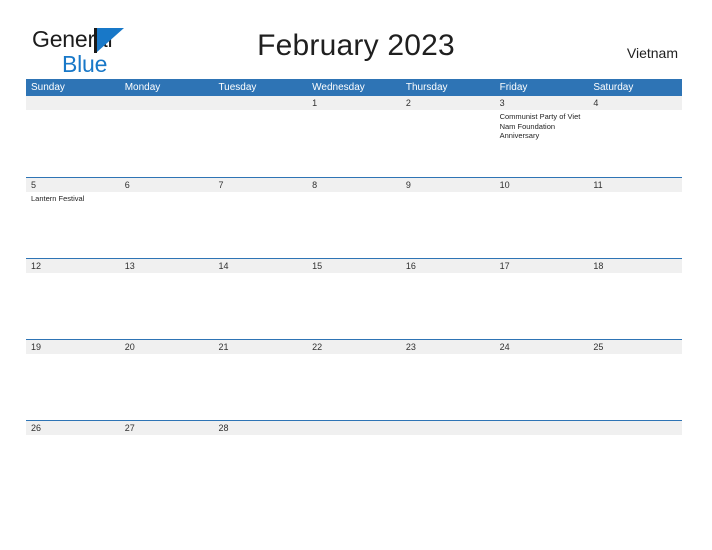  I want to click on calendar-week-row: 19 20 21 22 23 24 25, so click(354, 379).